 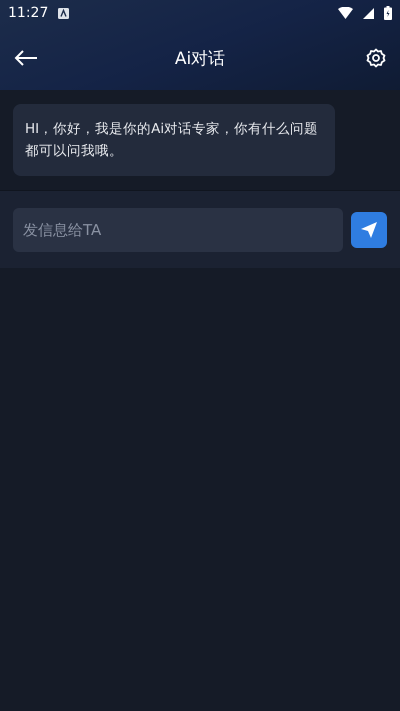 I want to click on back-arrow-icon, so click(x=26, y=58).